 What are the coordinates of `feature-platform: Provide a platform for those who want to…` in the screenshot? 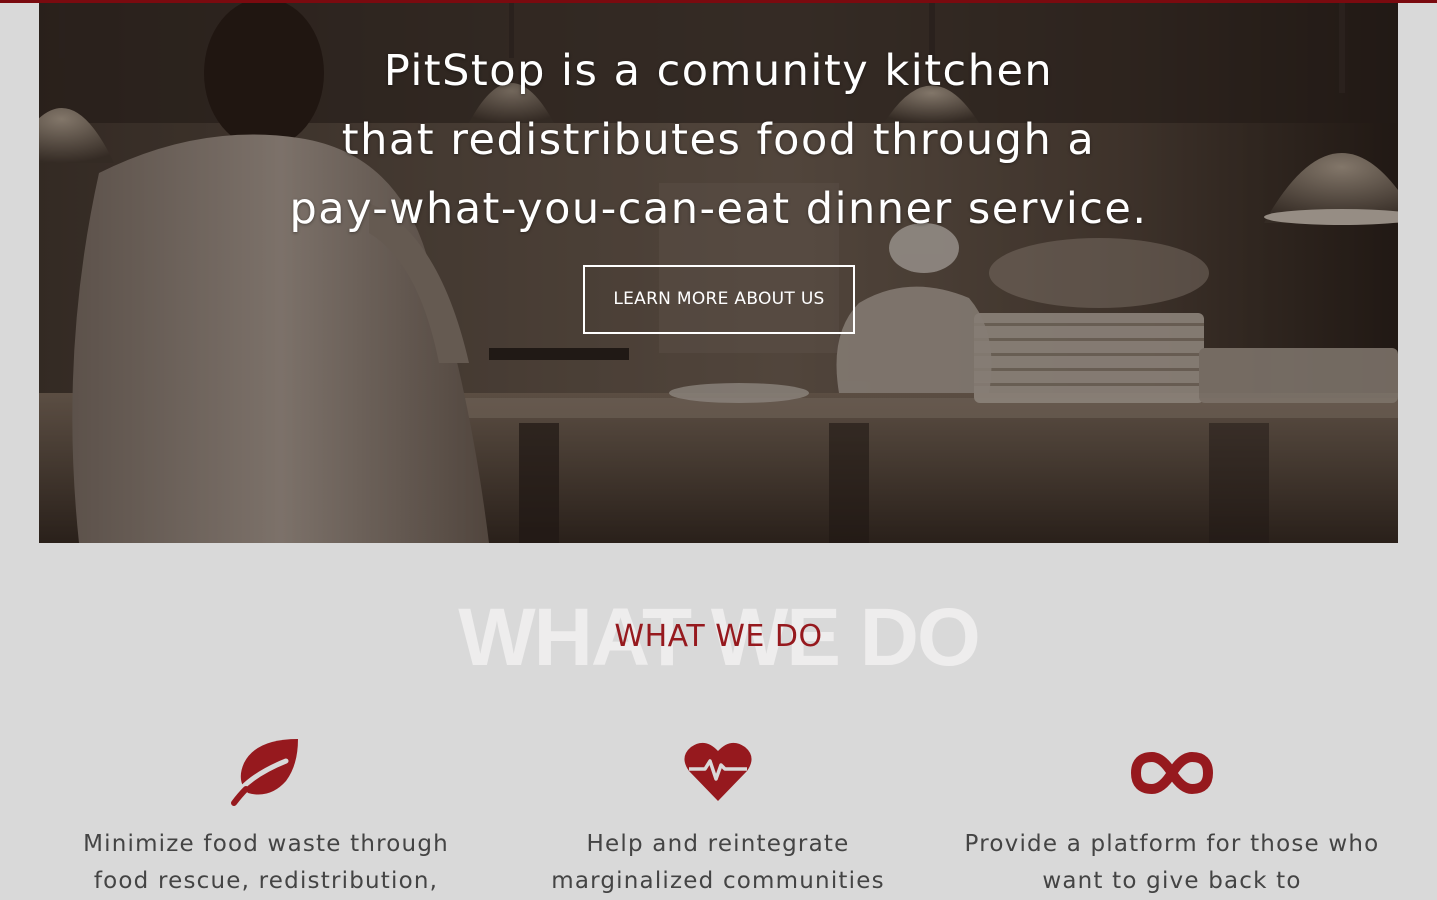 It's located at (1172, 817).